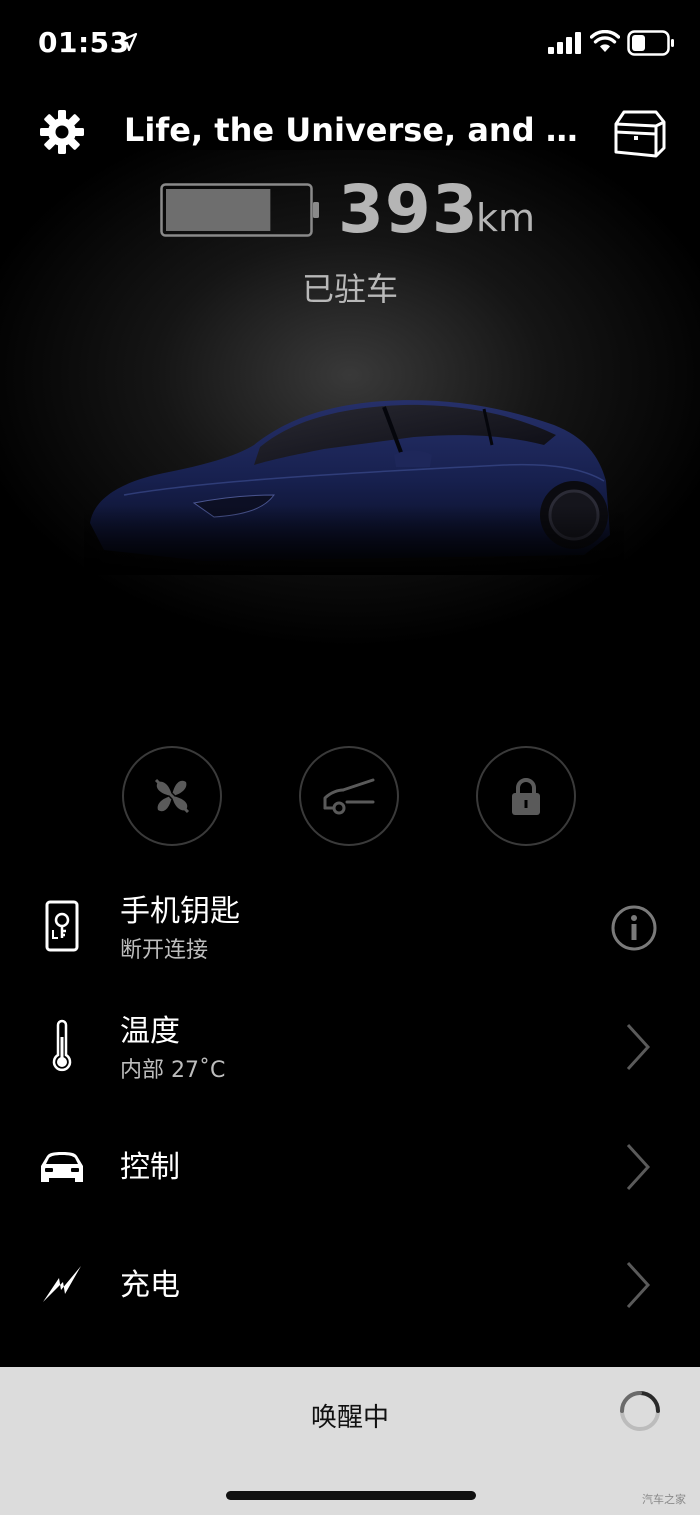 The height and width of the screenshot is (1515, 700). Describe the element at coordinates (173, 1070) in the screenshot. I see `climate-interior-temp: 内部 27˚C` at that location.